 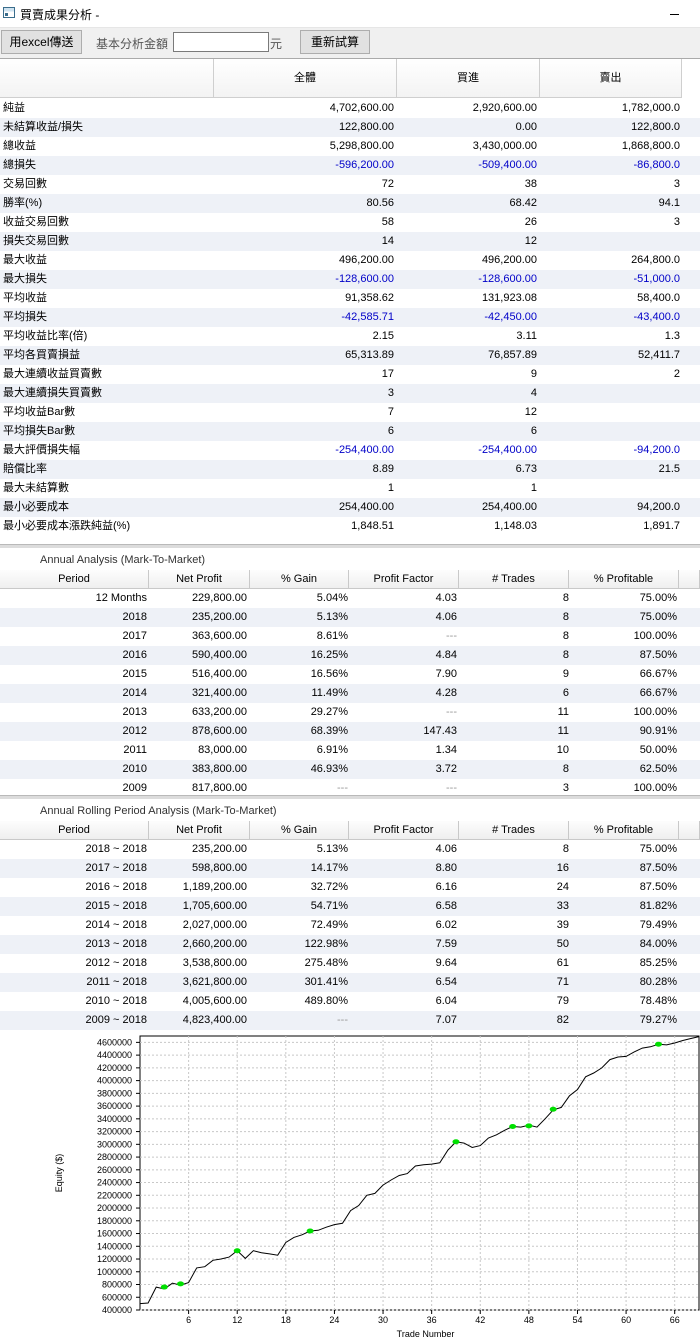 What do you see at coordinates (350, 488) in the screenshot?
I see `summary-row: 最大未結算數 1 1` at bounding box center [350, 488].